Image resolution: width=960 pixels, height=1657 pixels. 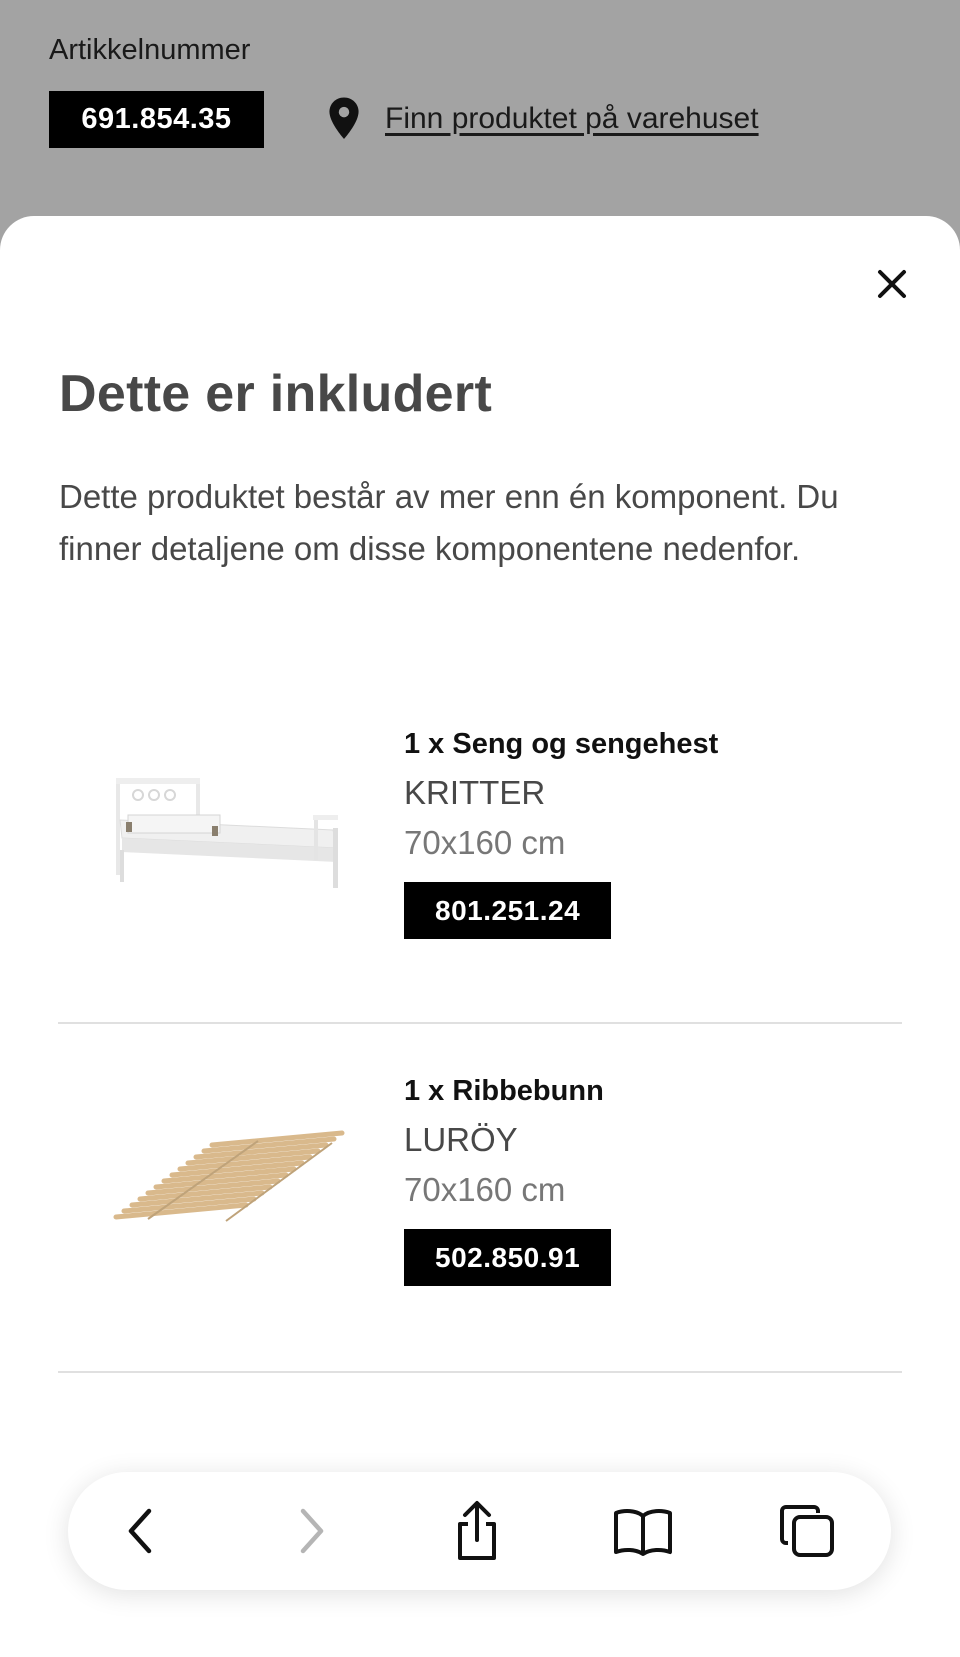 I want to click on tabs-button, so click(x=808, y=1531).